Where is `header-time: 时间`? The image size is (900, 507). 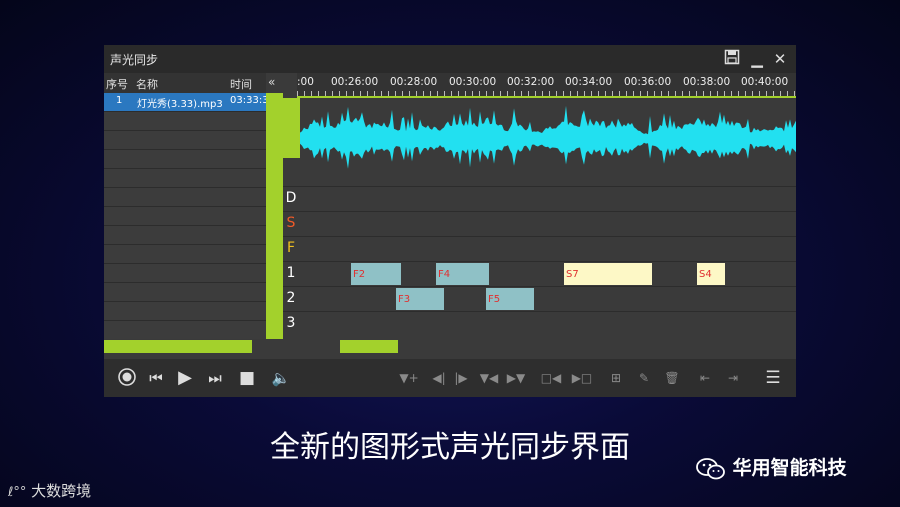 header-time: 时间 is located at coordinates (241, 84).